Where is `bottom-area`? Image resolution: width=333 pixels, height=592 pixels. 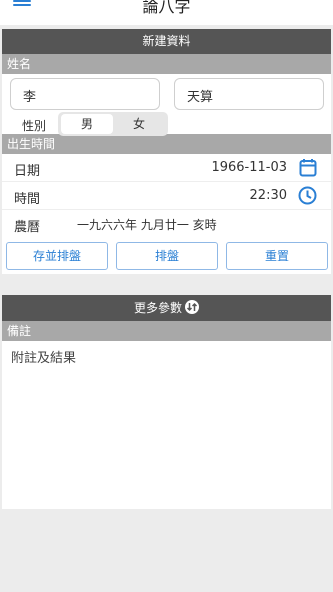 bottom-area is located at coordinates (166, 553).